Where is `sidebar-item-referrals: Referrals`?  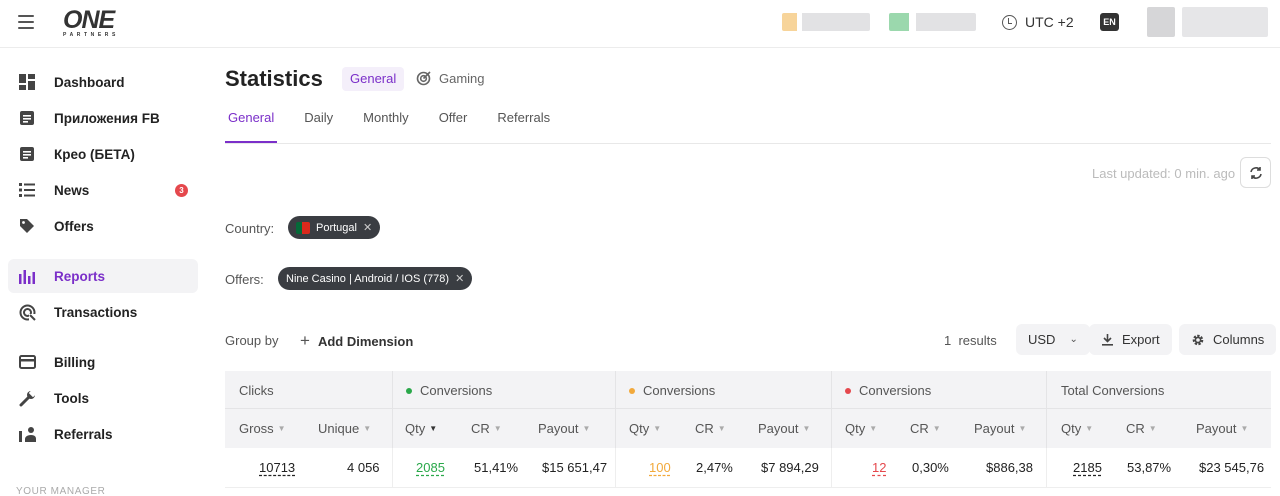 sidebar-item-referrals: Referrals is located at coordinates (103, 434).